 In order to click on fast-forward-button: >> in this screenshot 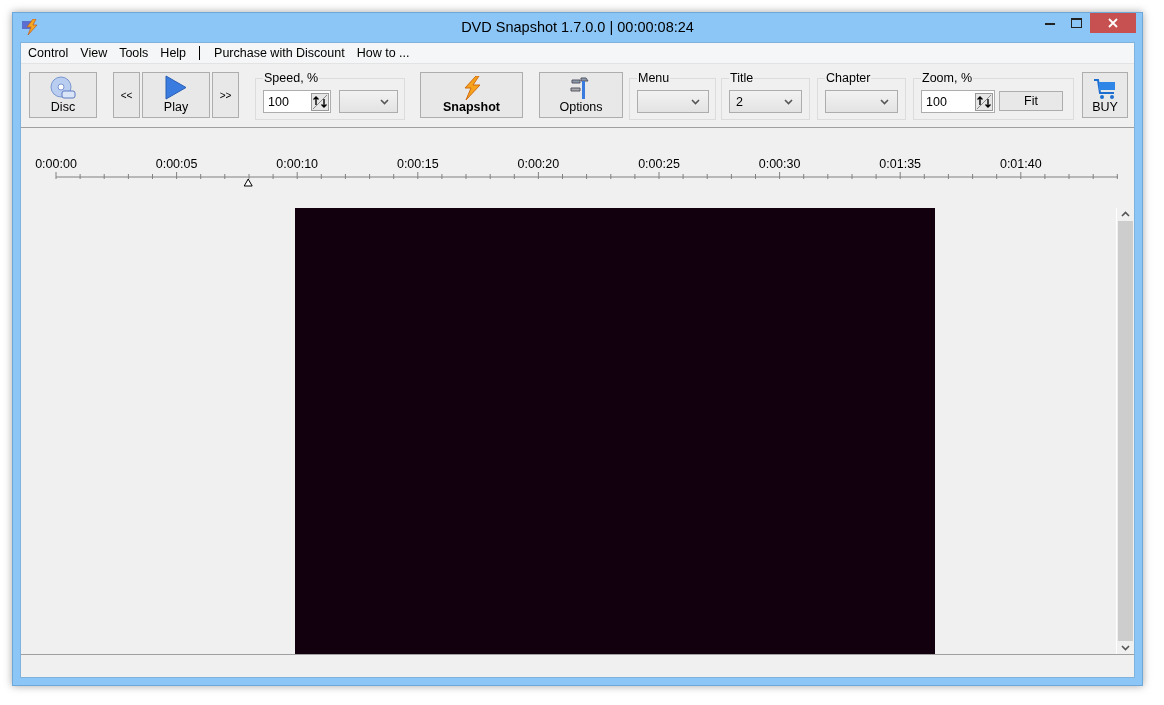, I will do `click(225, 95)`.